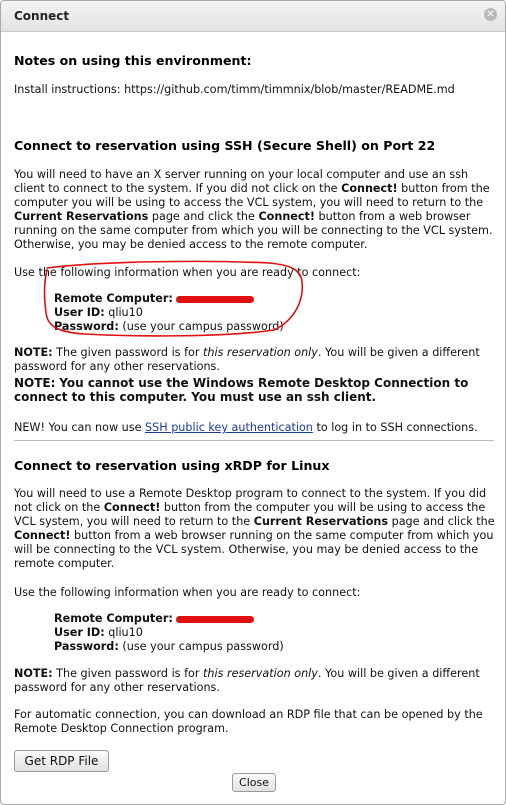  What do you see at coordinates (203, 646) in the screenshot?
I see `password-value: (use your campus password)` at bounding box center [203, 646].